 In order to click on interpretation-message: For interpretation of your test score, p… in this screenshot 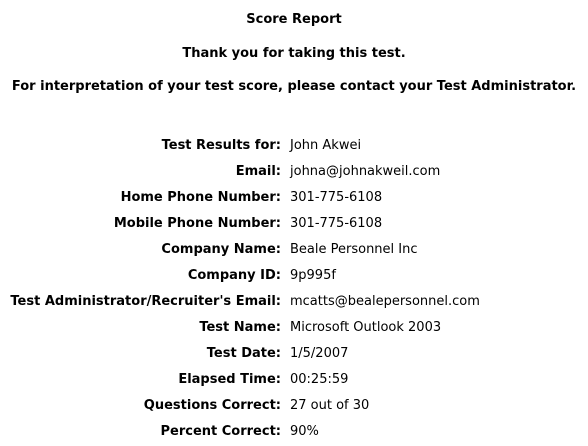, I will do `click(294, 86)`.